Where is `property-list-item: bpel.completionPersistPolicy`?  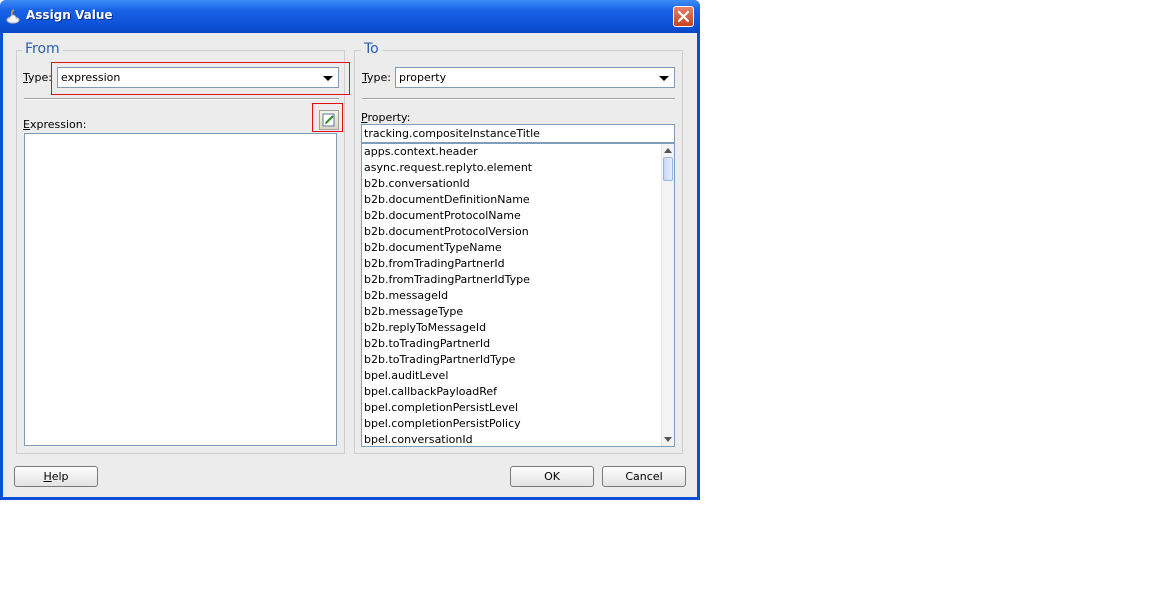 property-list-item: bpel.completionPersistPolicy is located at coordinates (518, 424).